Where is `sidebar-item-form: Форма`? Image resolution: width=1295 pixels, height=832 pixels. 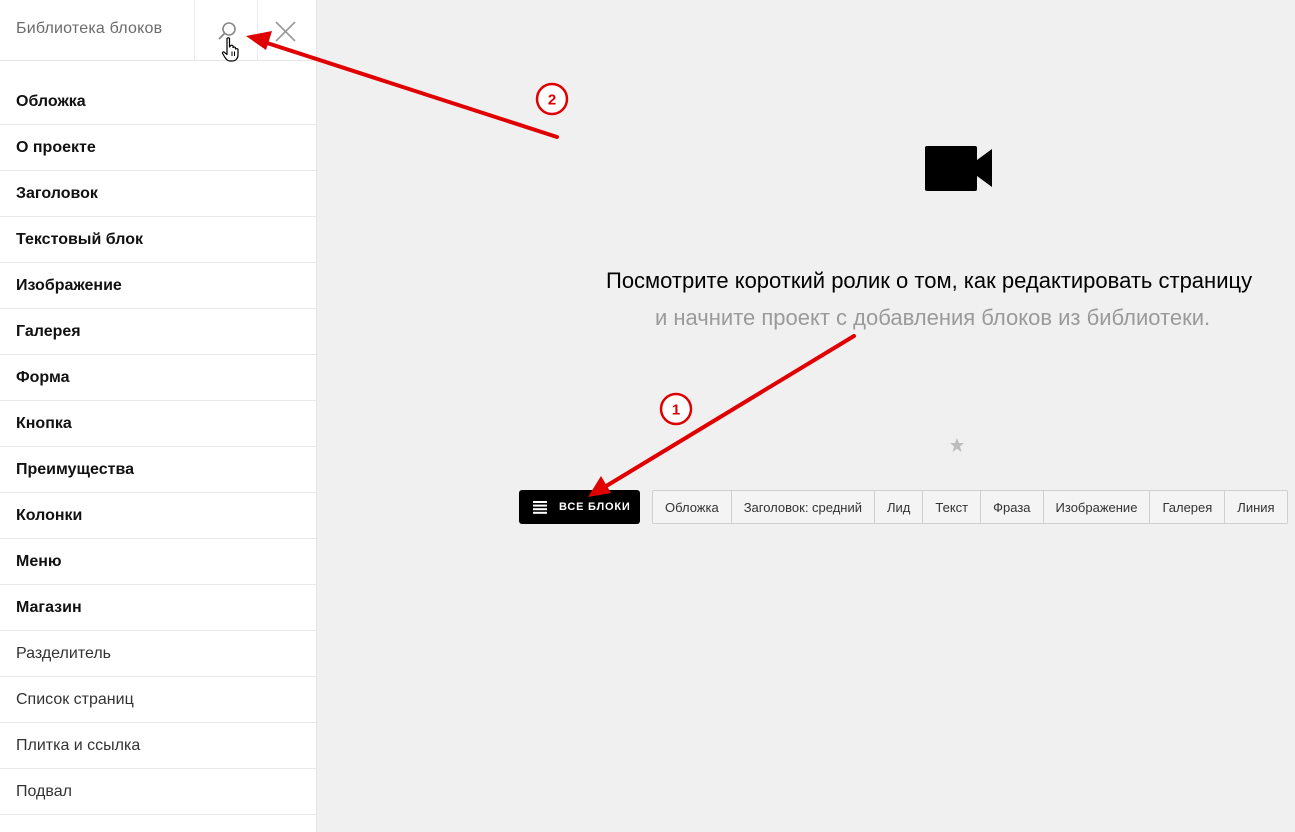 sidebar-item-form: Форма is located at coordinates (158, 378).